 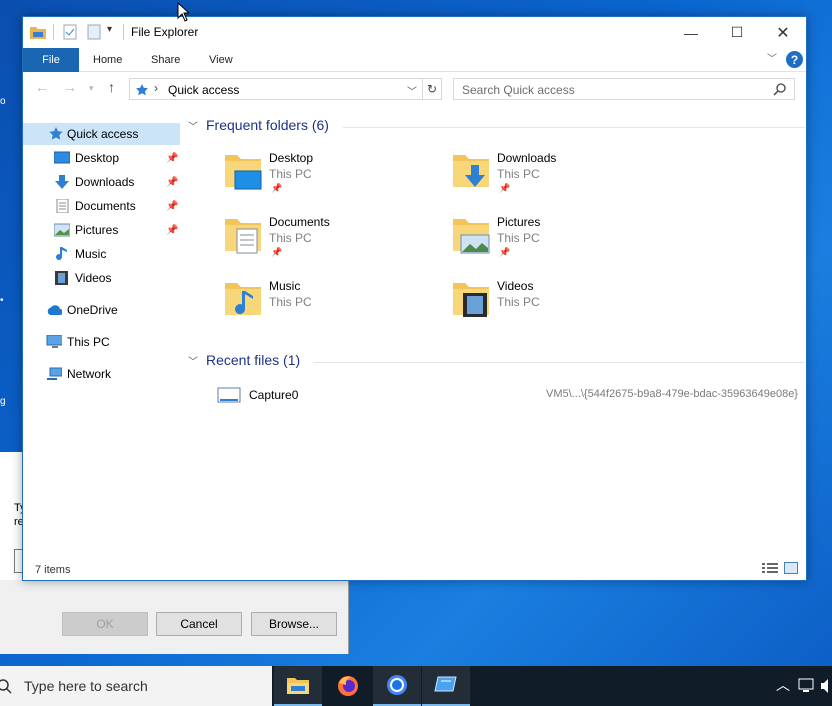 What do you see at coordinates (783, 685) in the screenshot?
I see `show-hidden-icons-chevron-icon: ︿` at bounding box center [783, 685].